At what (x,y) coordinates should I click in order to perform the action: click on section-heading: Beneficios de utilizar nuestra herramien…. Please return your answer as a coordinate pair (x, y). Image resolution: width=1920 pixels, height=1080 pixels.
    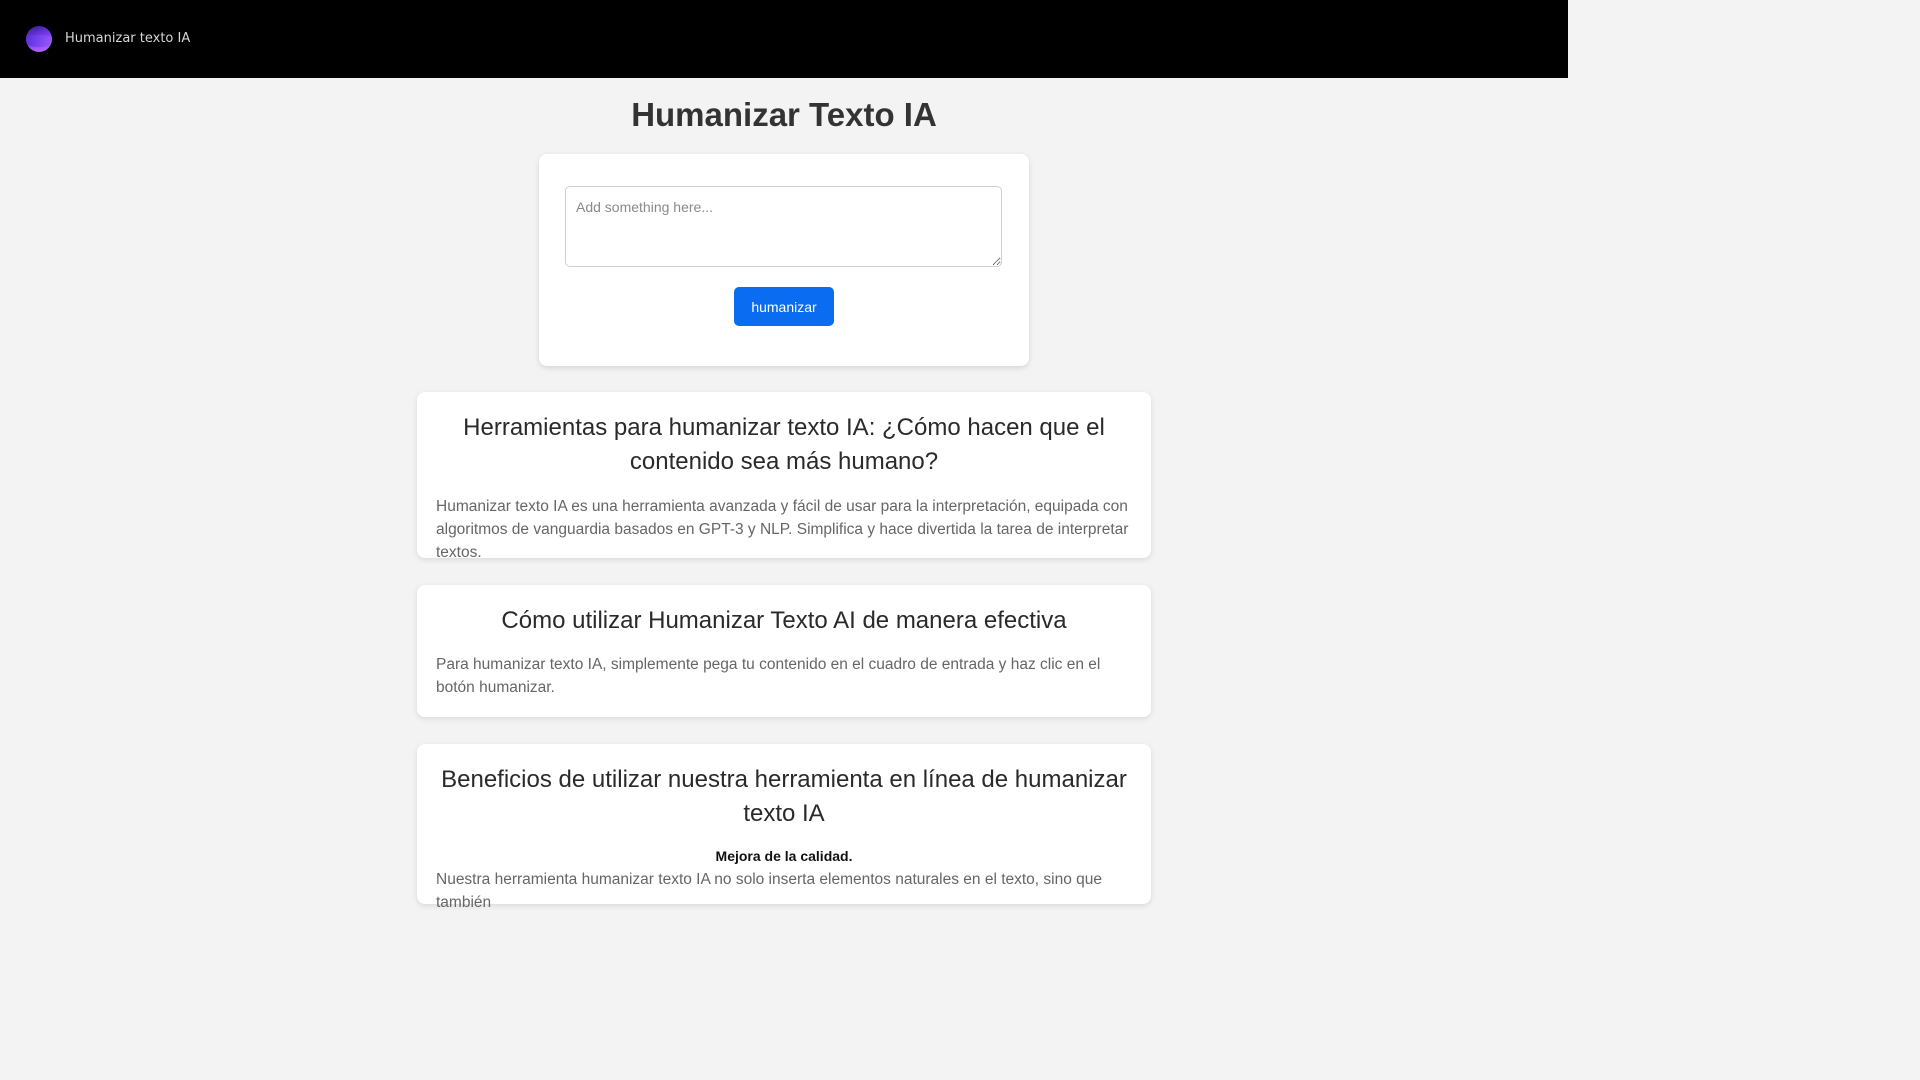
    Looking at the image, I should click on (784, 796).